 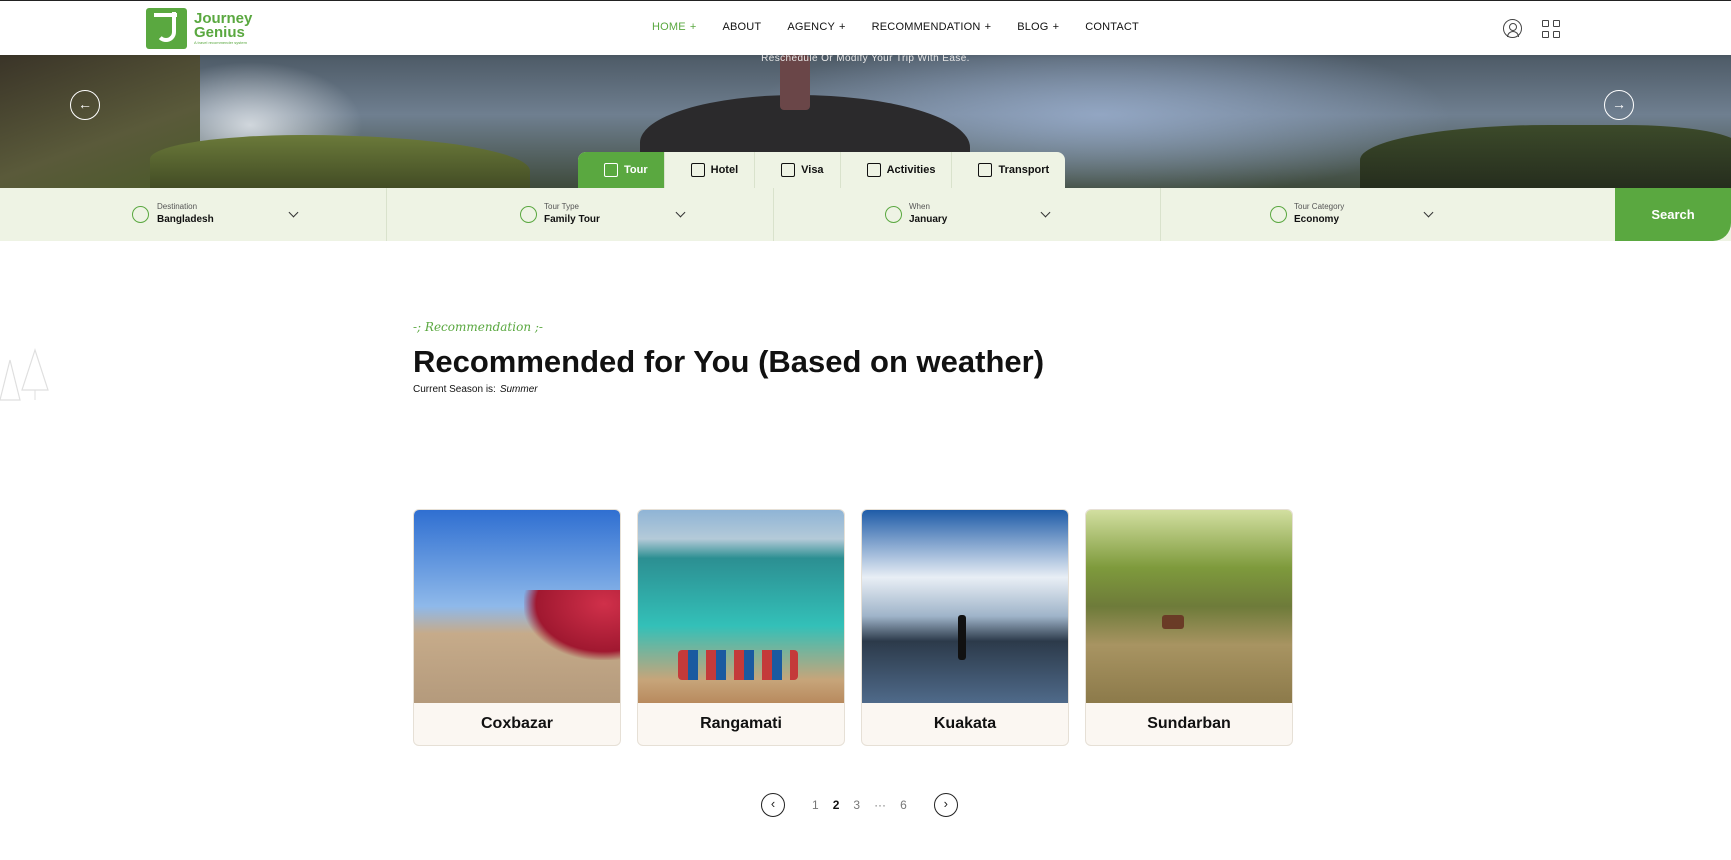 I want to click on clock-icon, so click(x=893, y=214).